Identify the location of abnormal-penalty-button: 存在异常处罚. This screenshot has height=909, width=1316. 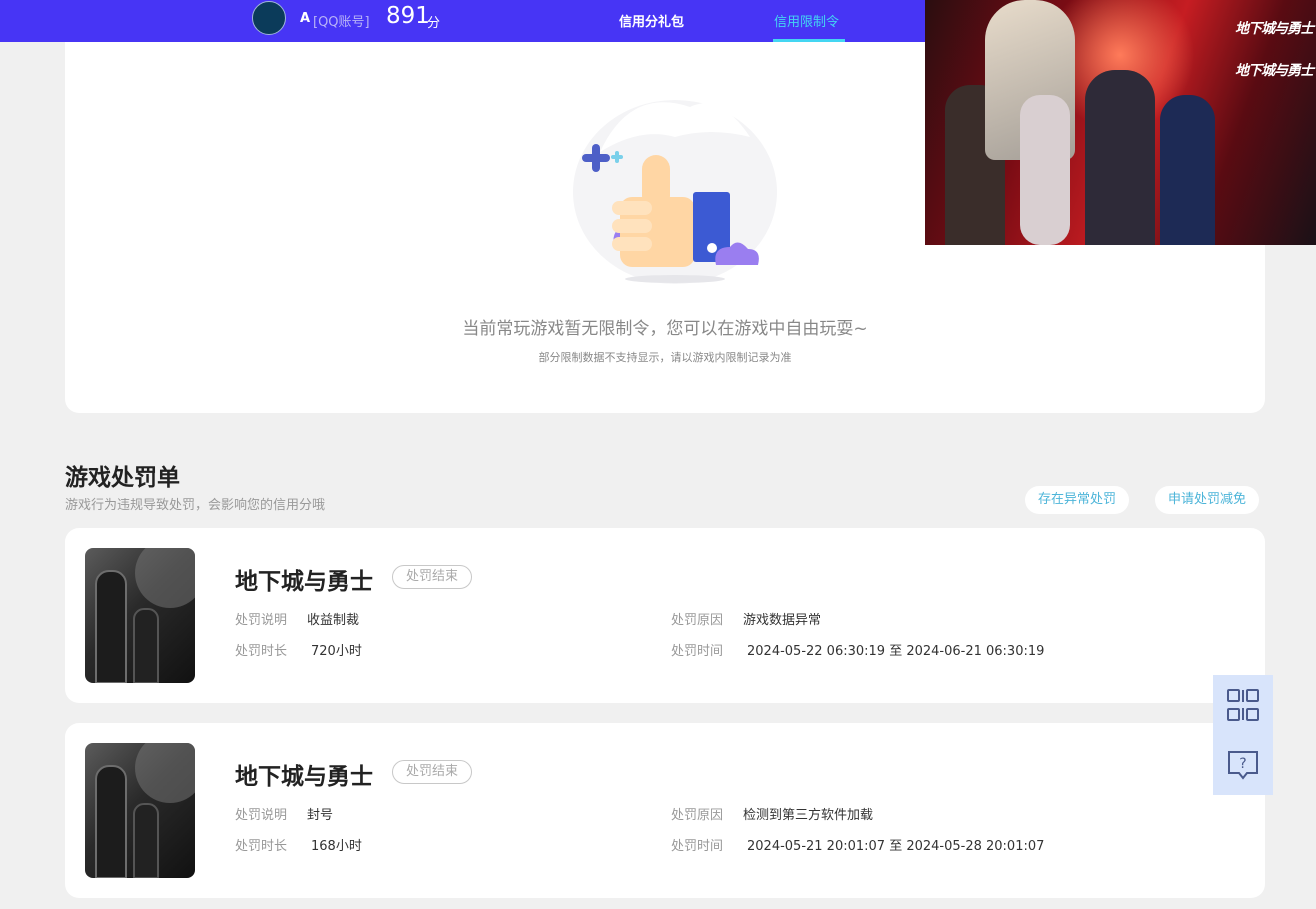
(1077, 500).